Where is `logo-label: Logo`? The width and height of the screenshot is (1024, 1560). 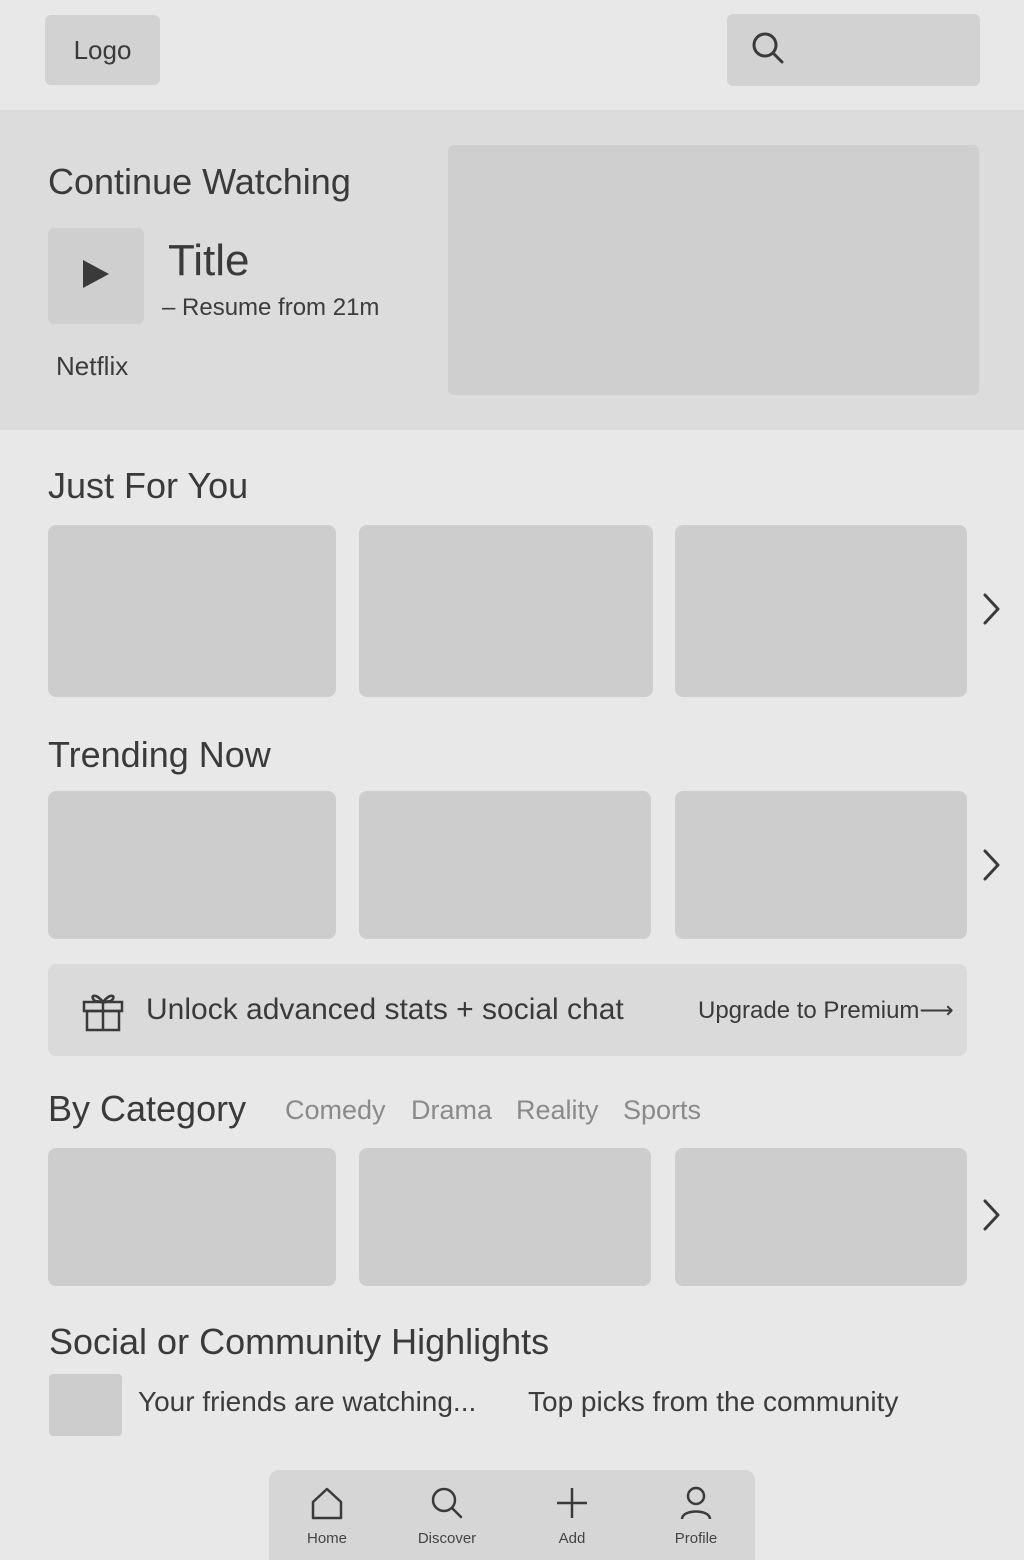 logo-label: Logo is located at coordinates (102, 49).